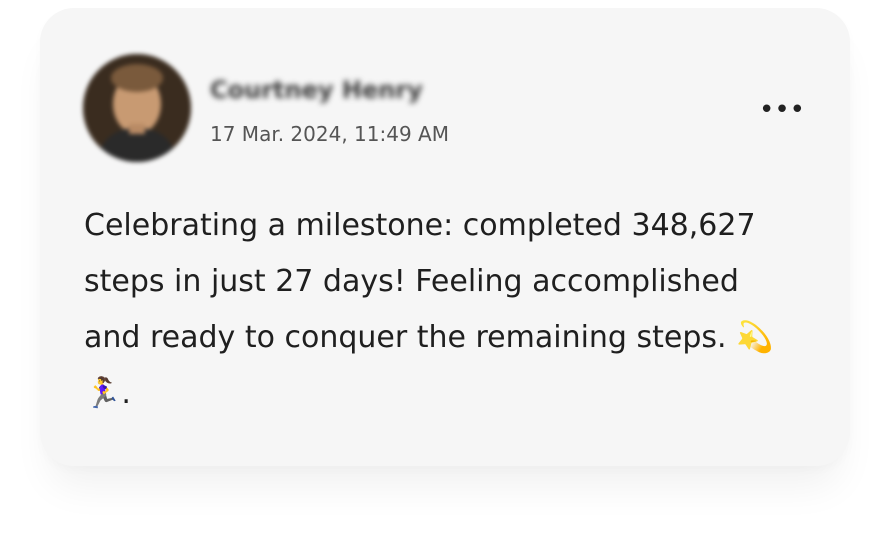  I want to click on more-horizontal-icon: •••, so click(782, 110).